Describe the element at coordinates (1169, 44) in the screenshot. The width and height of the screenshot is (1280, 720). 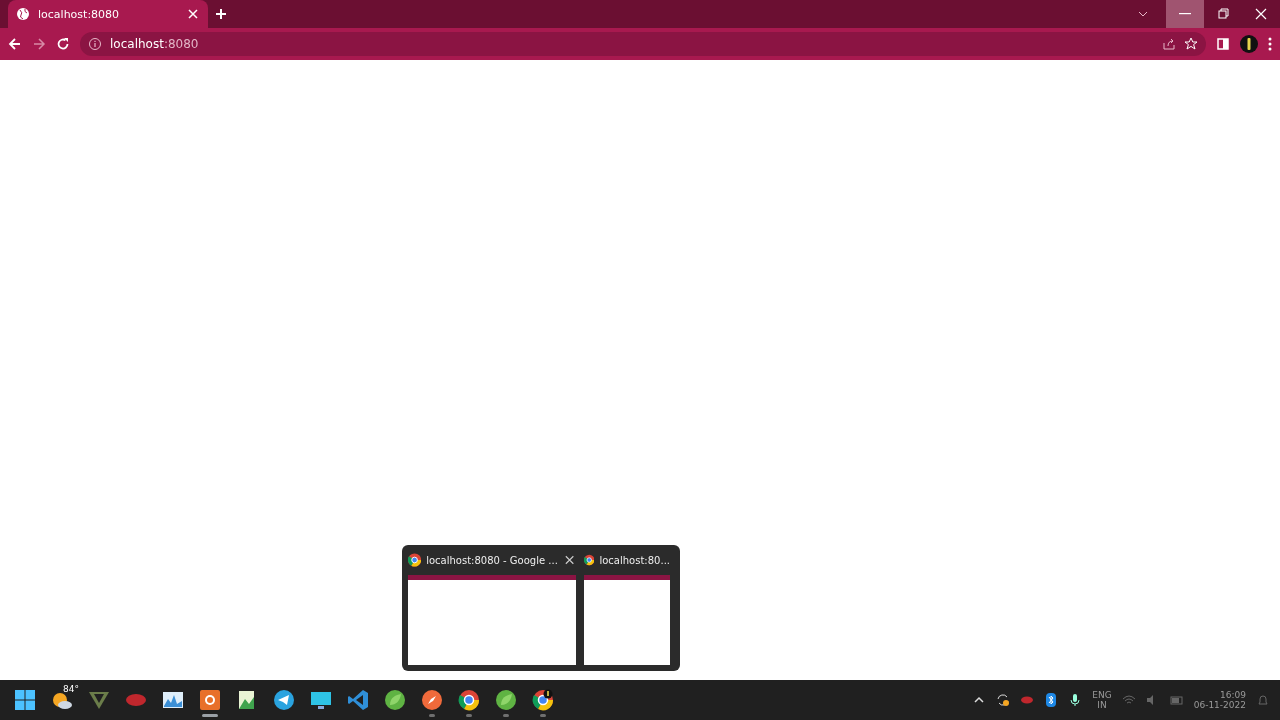
I see `share-icon` at that location.